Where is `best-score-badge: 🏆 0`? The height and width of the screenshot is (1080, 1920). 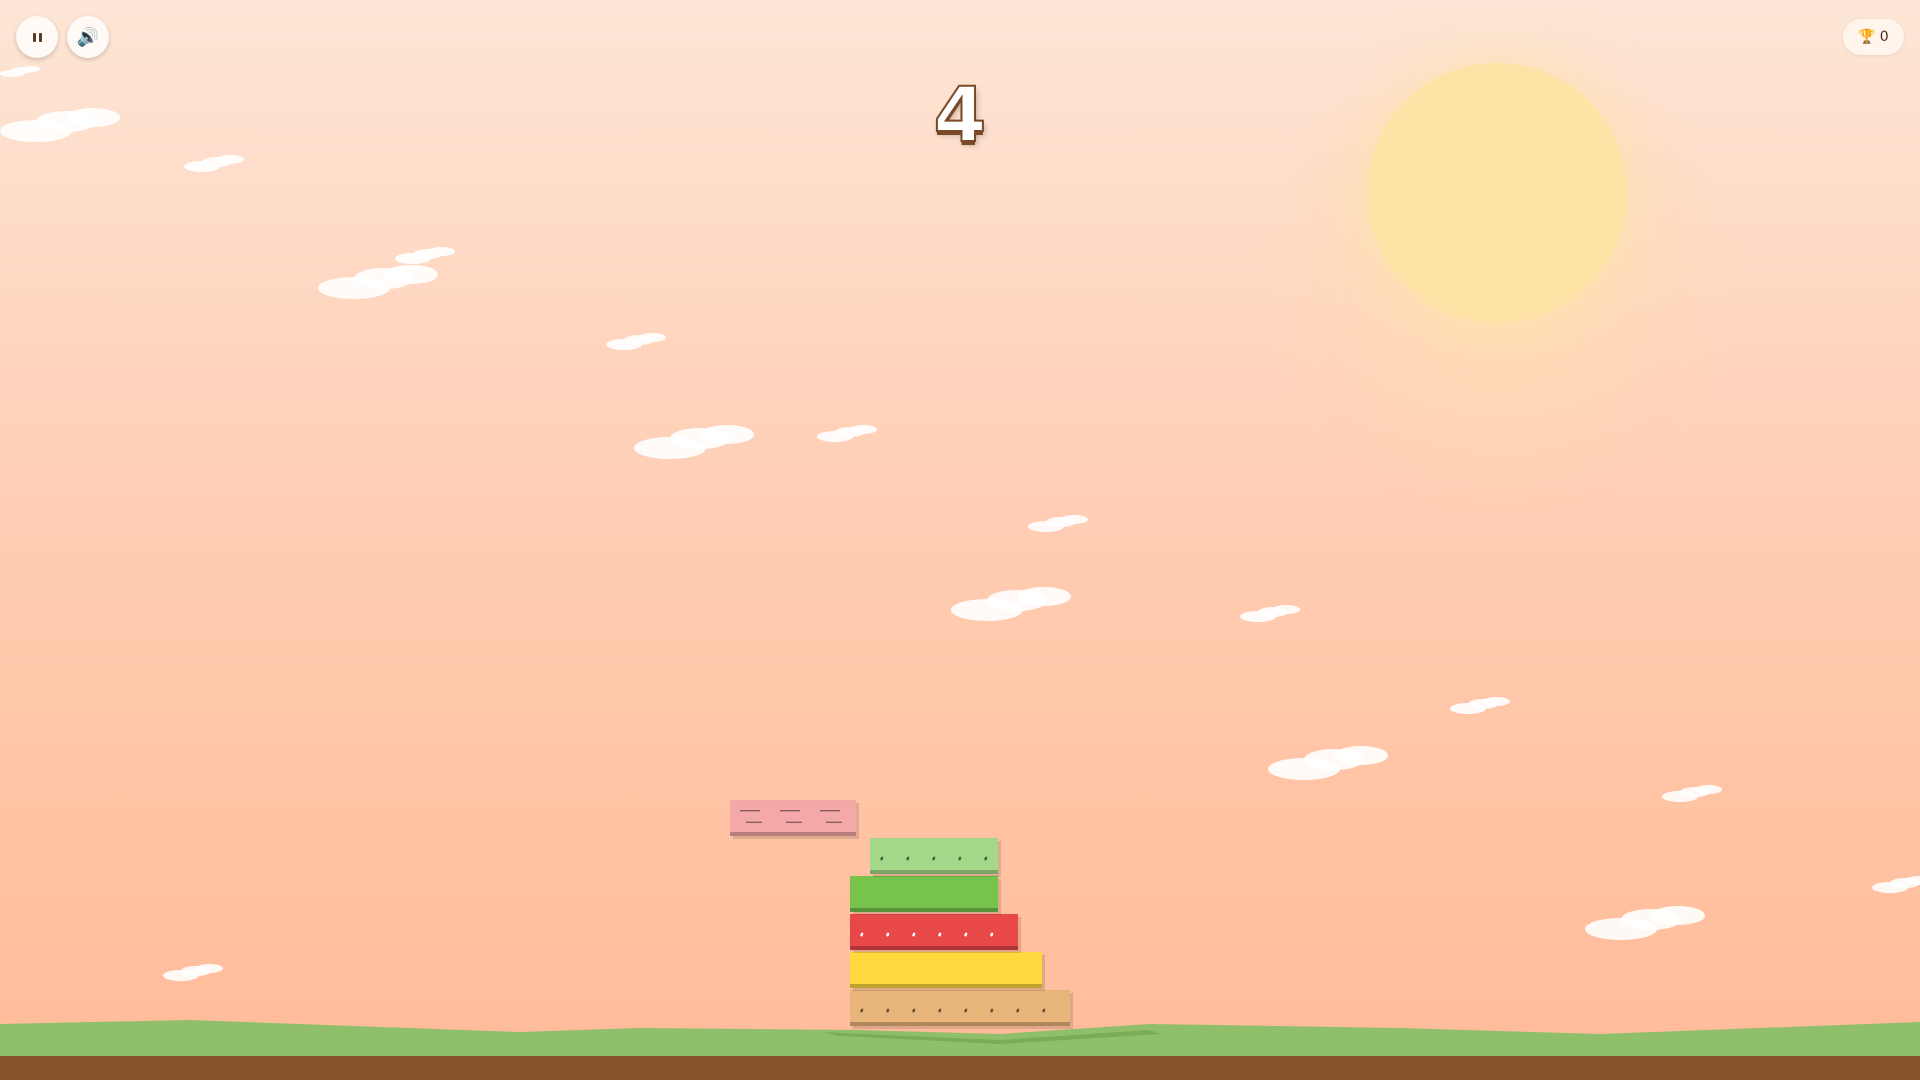 best-score-badge: 🏆 0 is located at coordinates (1873, 37).